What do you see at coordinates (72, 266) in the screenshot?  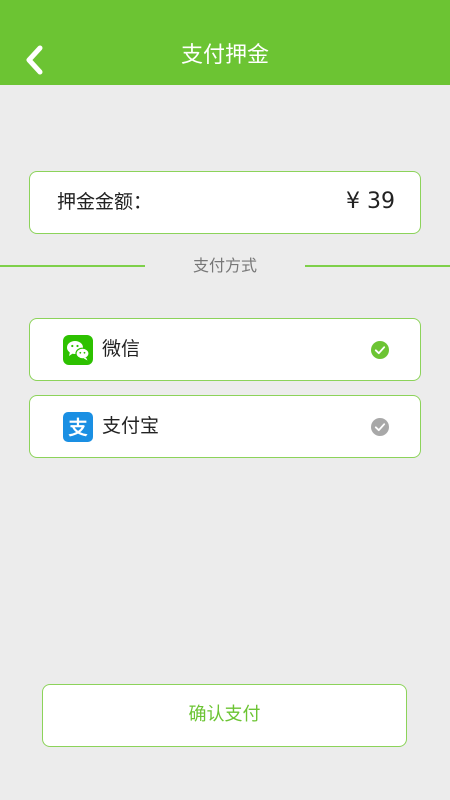 I see `divider-line-left` at bounding box center [72, 266].